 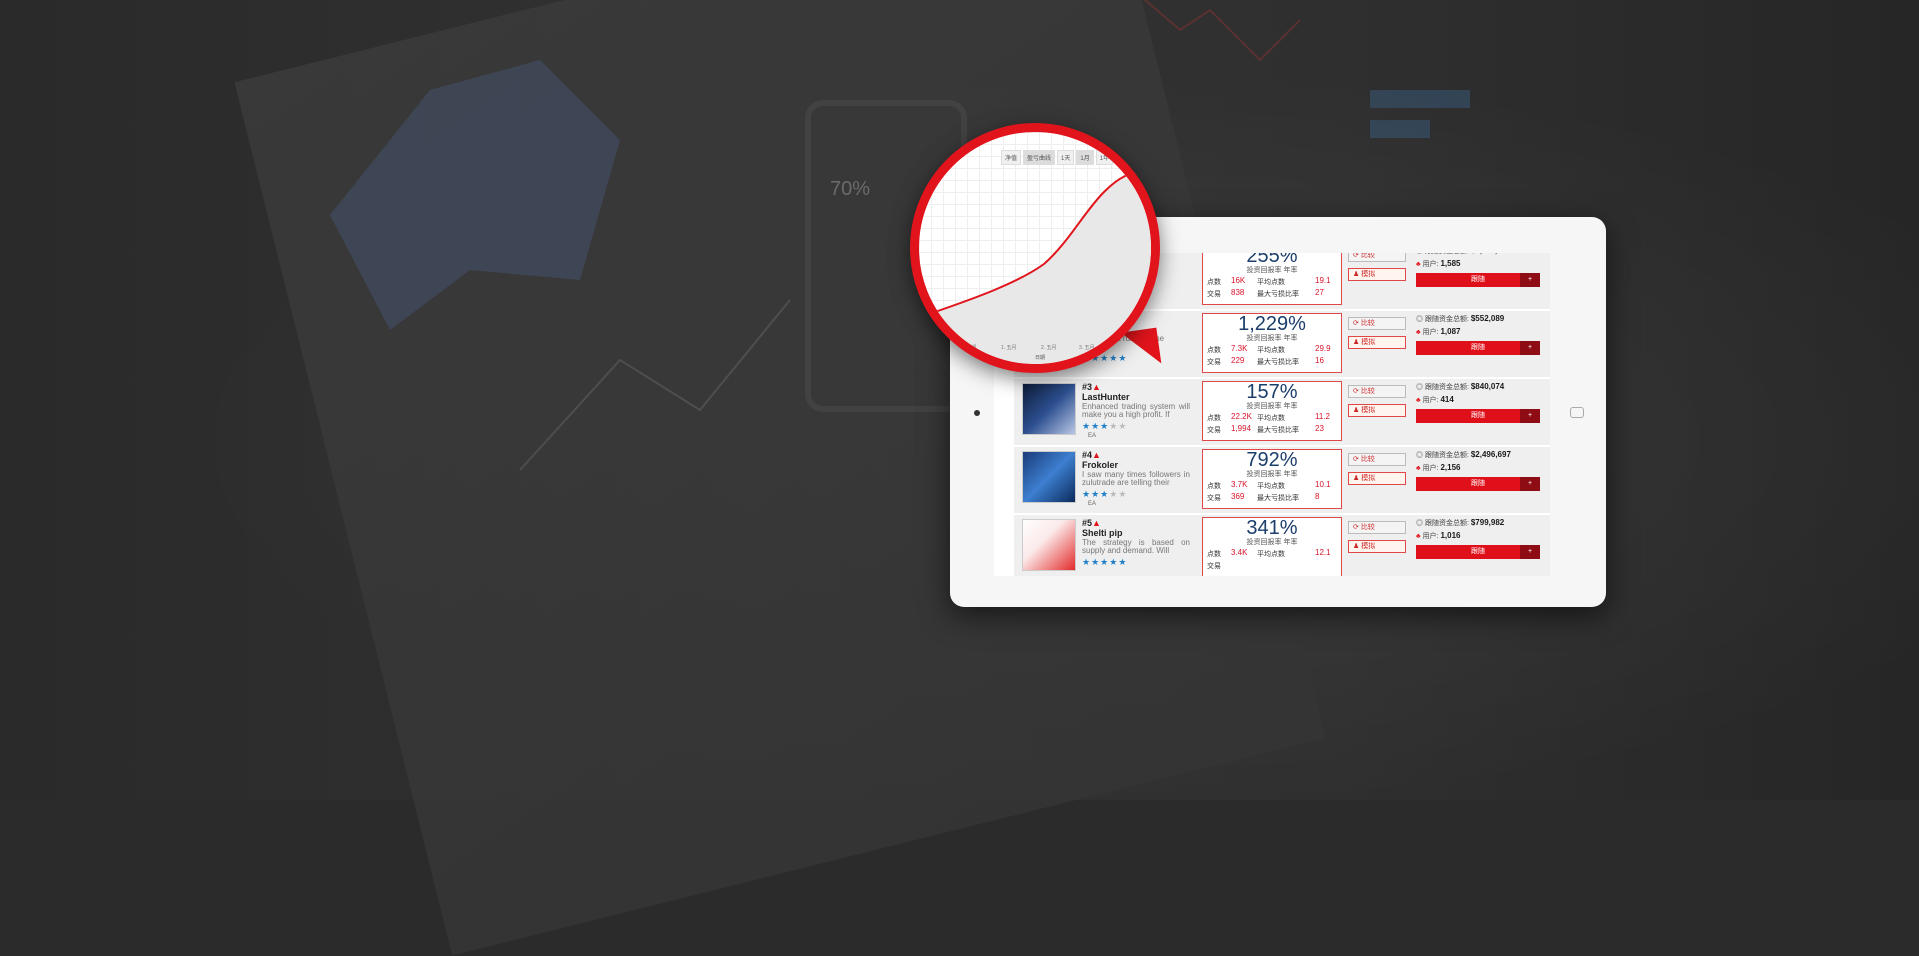 What do you see at coordinates (1096, 523) in the screenshot?
I see `rank-up-icon: ▲` at bounding box center [1096, 523].